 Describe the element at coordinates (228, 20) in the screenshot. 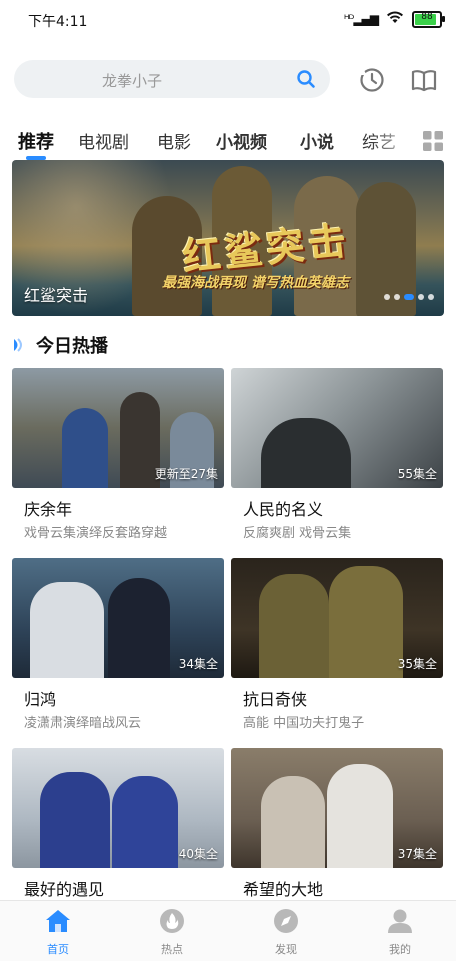

I see `status-bar: 下午4:11 ᴴᴰ▂▄▆ 88` at that location.